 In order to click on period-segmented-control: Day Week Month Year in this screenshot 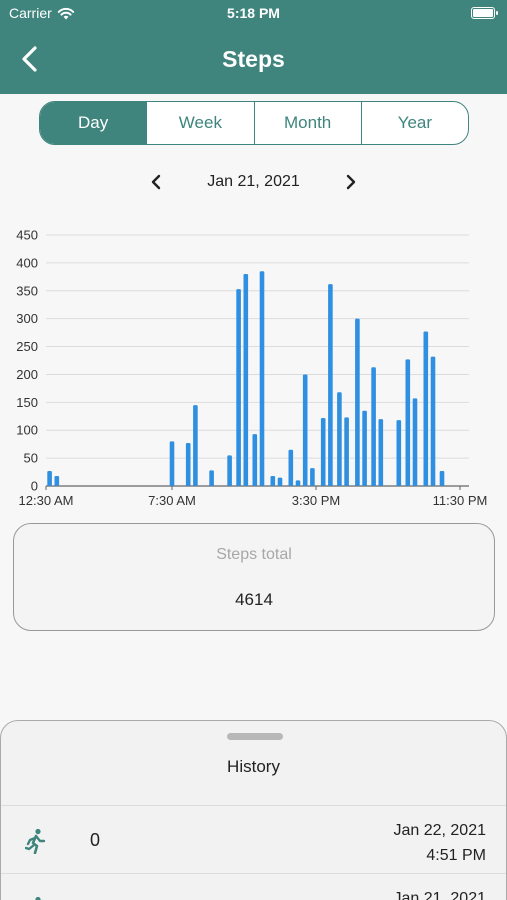, I will do `click(254, 123)`.